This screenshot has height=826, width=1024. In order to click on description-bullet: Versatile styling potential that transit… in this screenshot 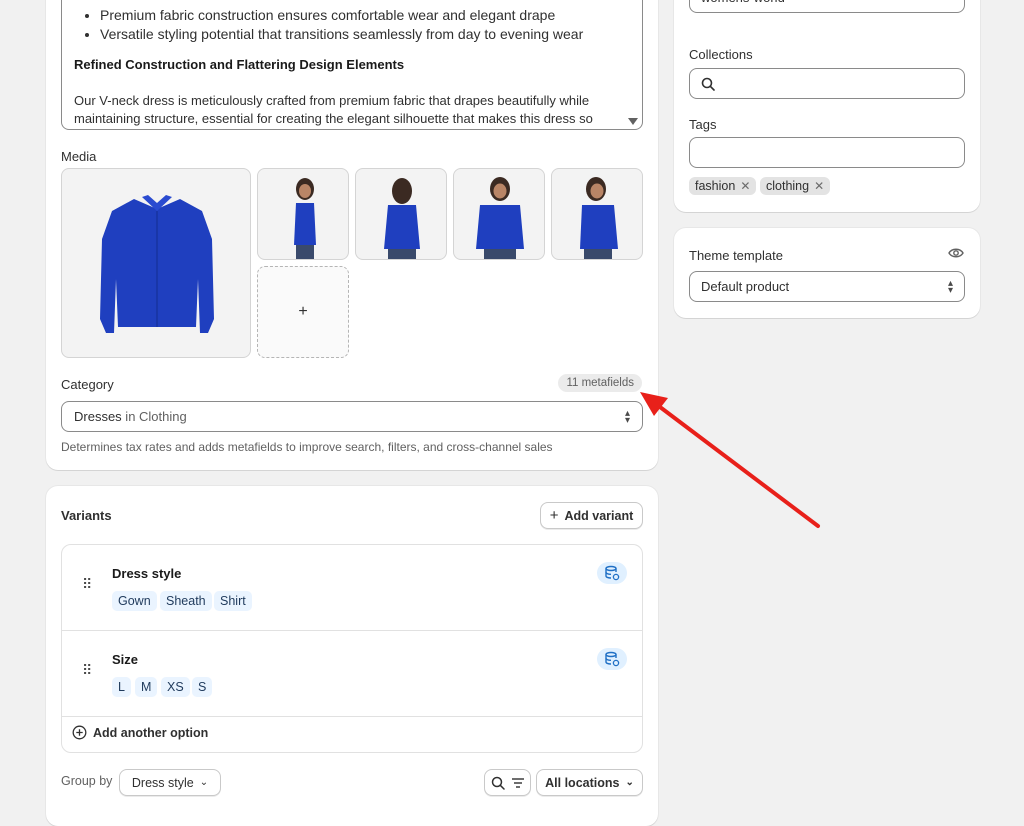, I will do `click(341, 34)`.